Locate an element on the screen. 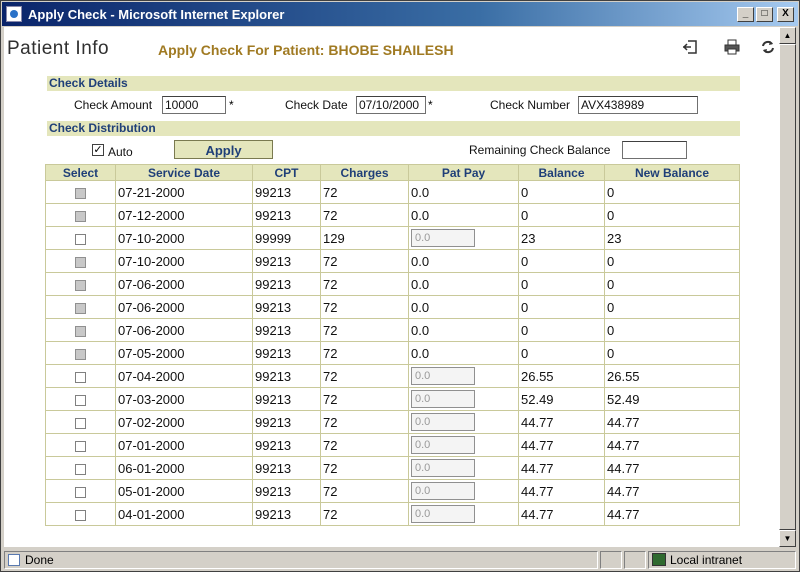 This screenshot has height=572, width=800. balance-cell: 23 is located at coordinates (561, 238).